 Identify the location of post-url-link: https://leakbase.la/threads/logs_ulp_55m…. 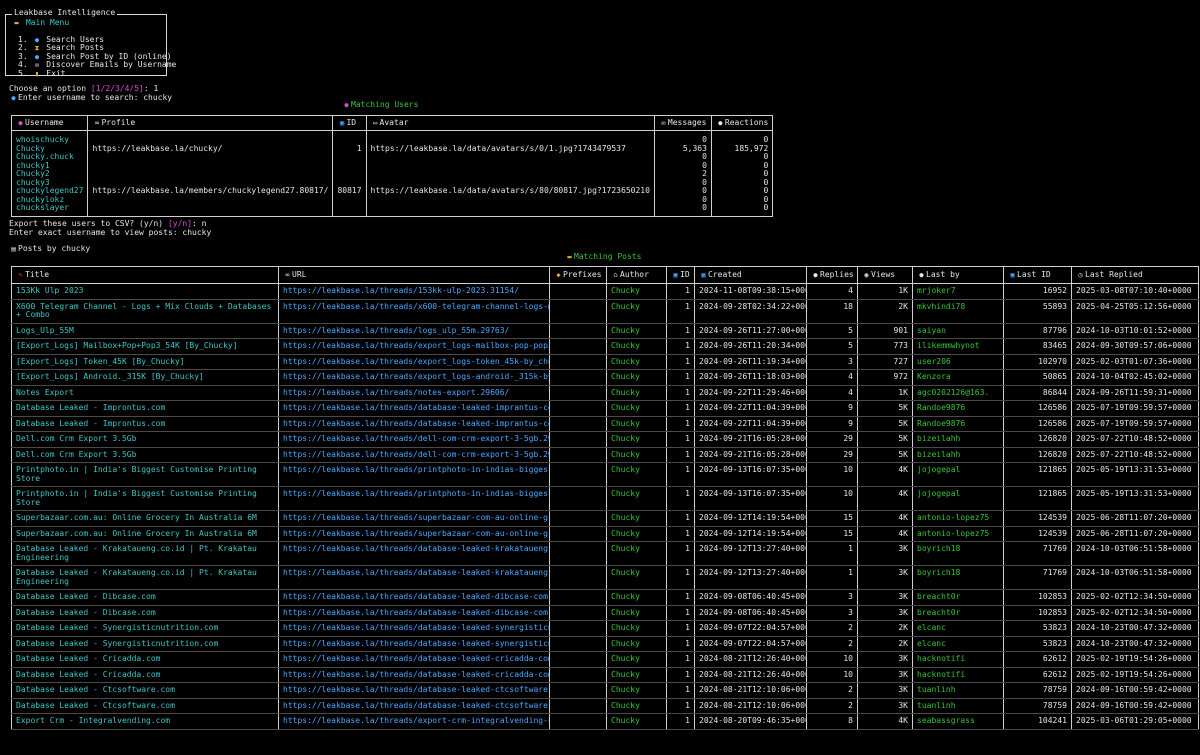
(414, 331).